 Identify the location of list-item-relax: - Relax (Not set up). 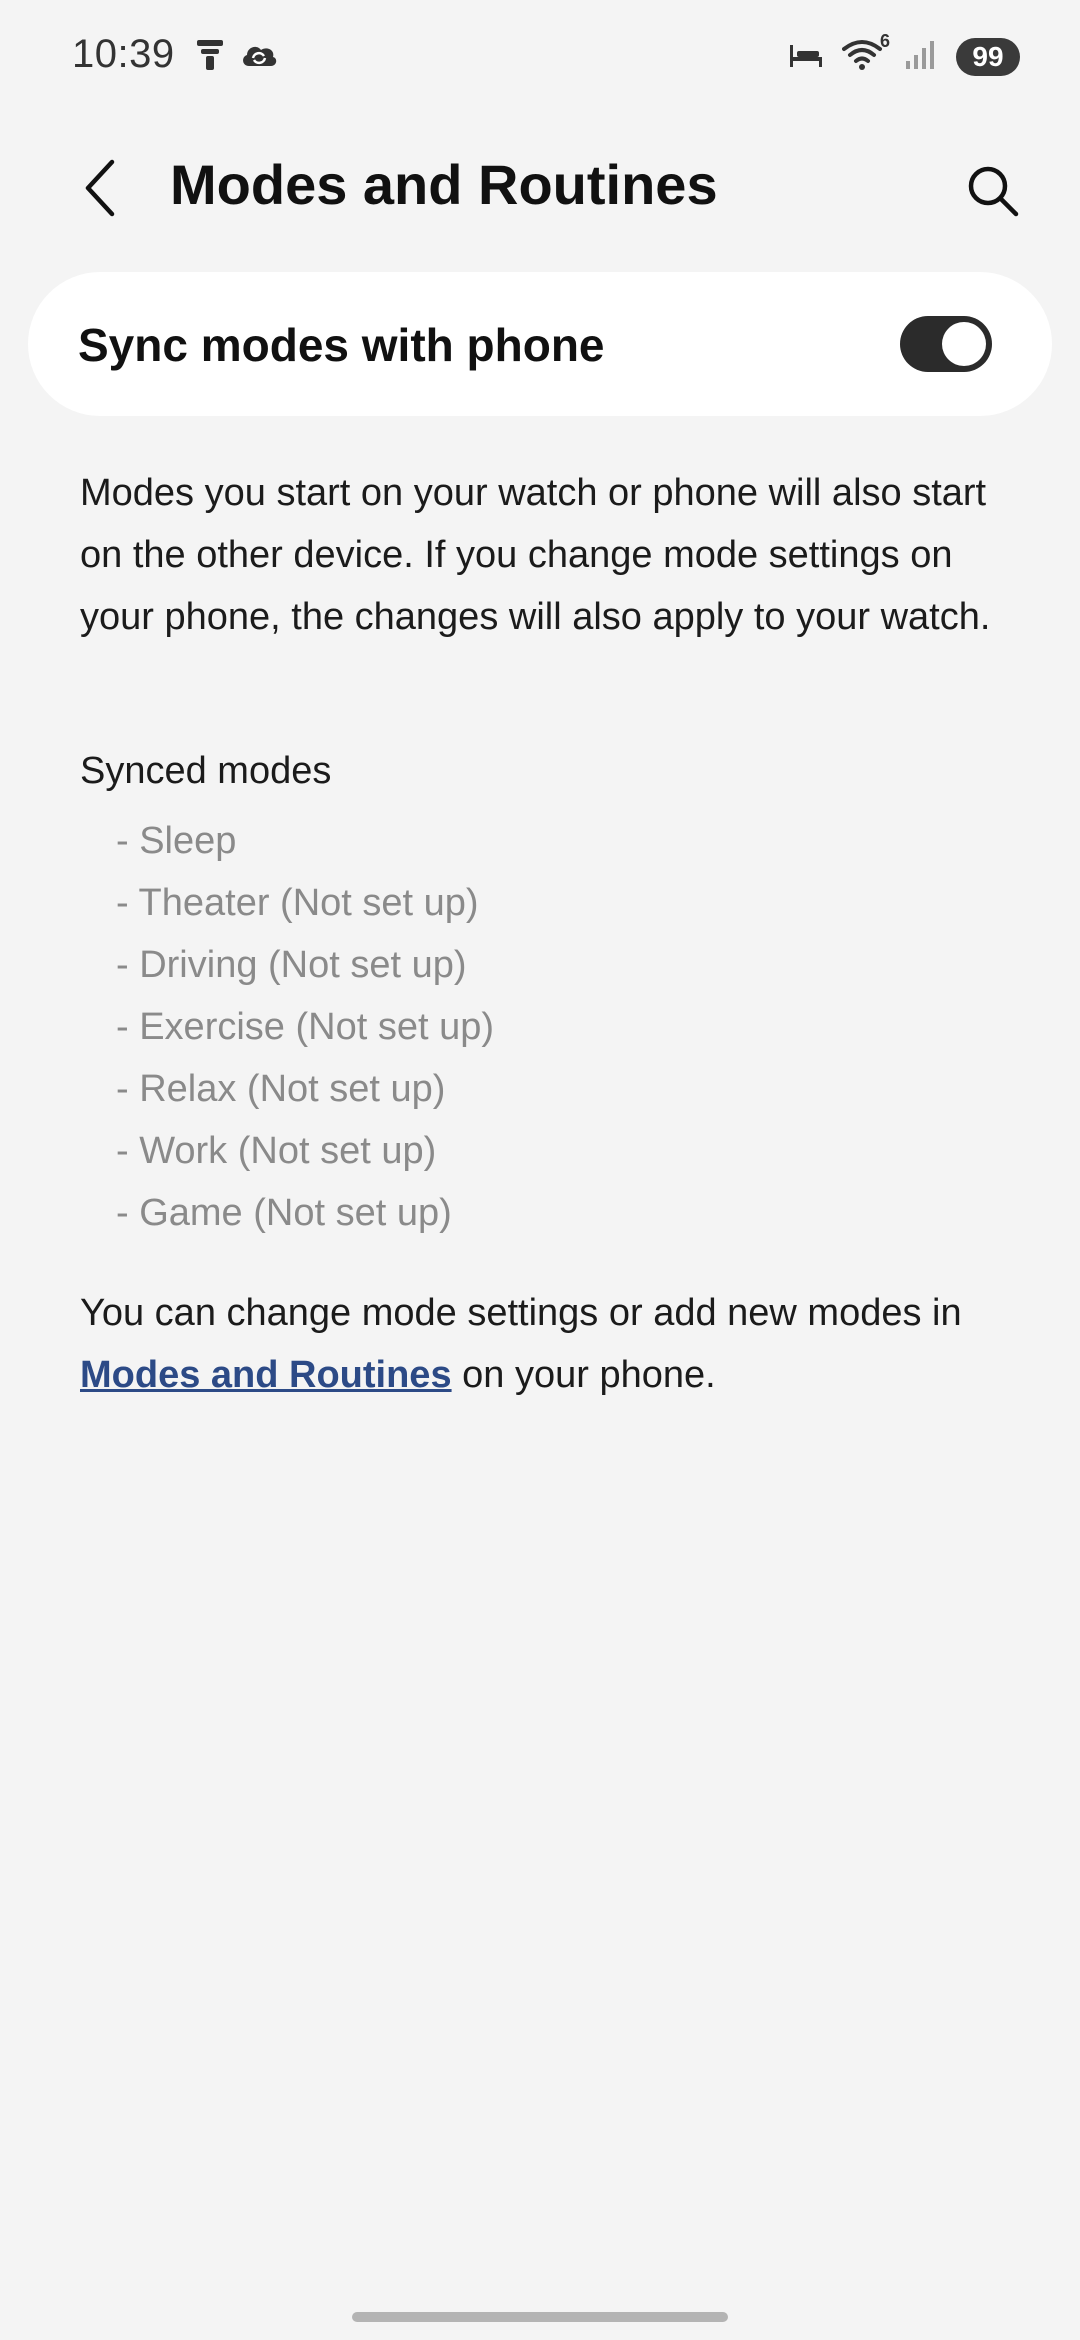
(281, 1089).